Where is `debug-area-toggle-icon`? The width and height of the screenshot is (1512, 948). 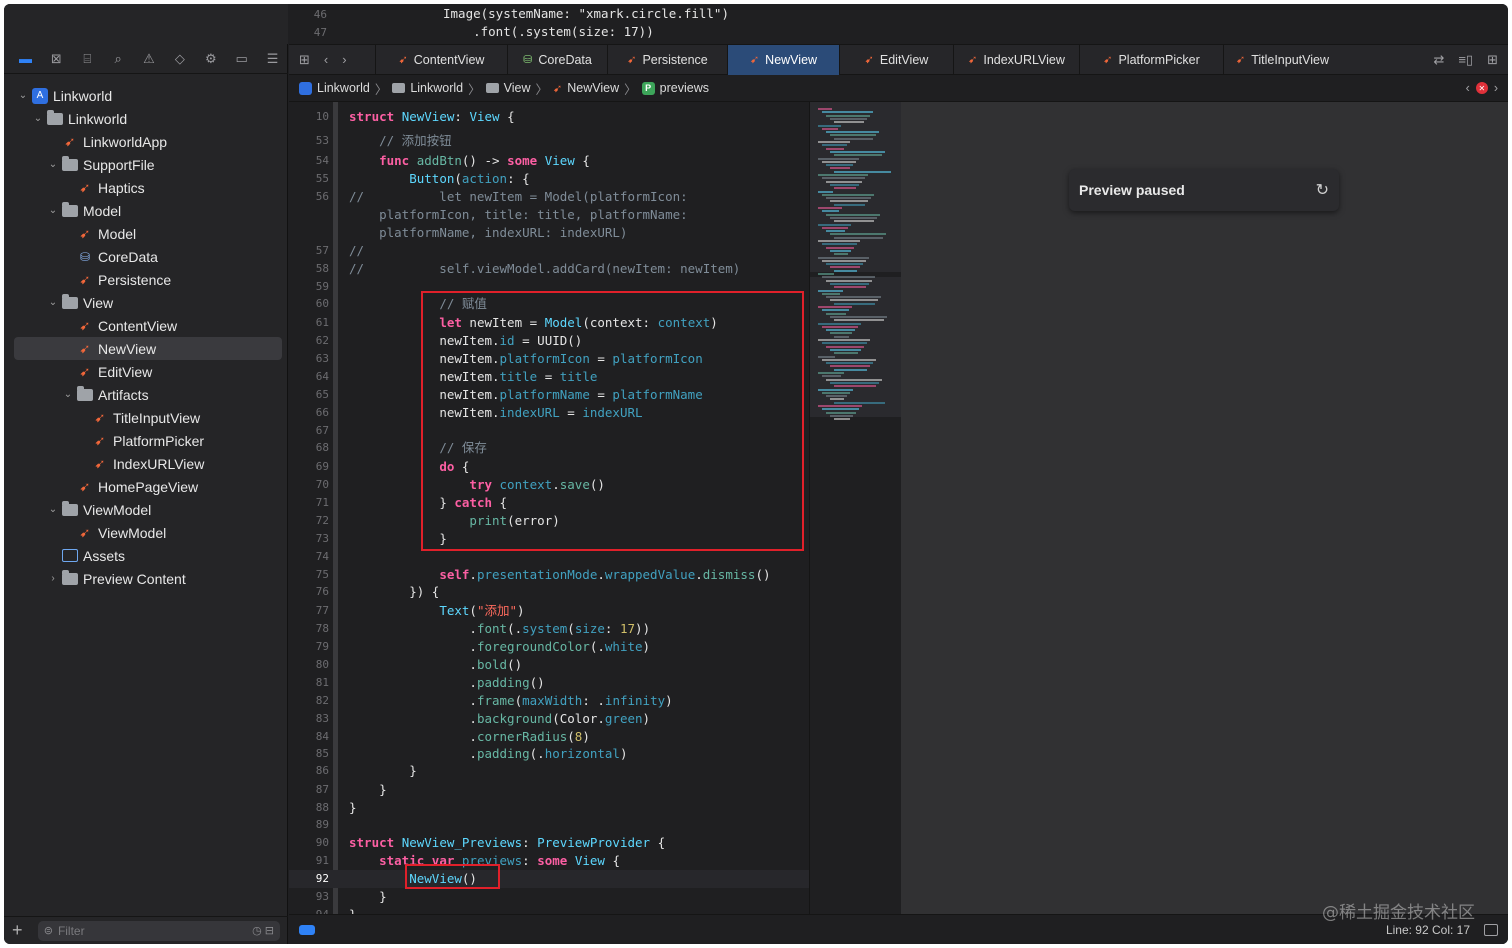
debug-area-toggle-icon is located at coordinates (307, 929).